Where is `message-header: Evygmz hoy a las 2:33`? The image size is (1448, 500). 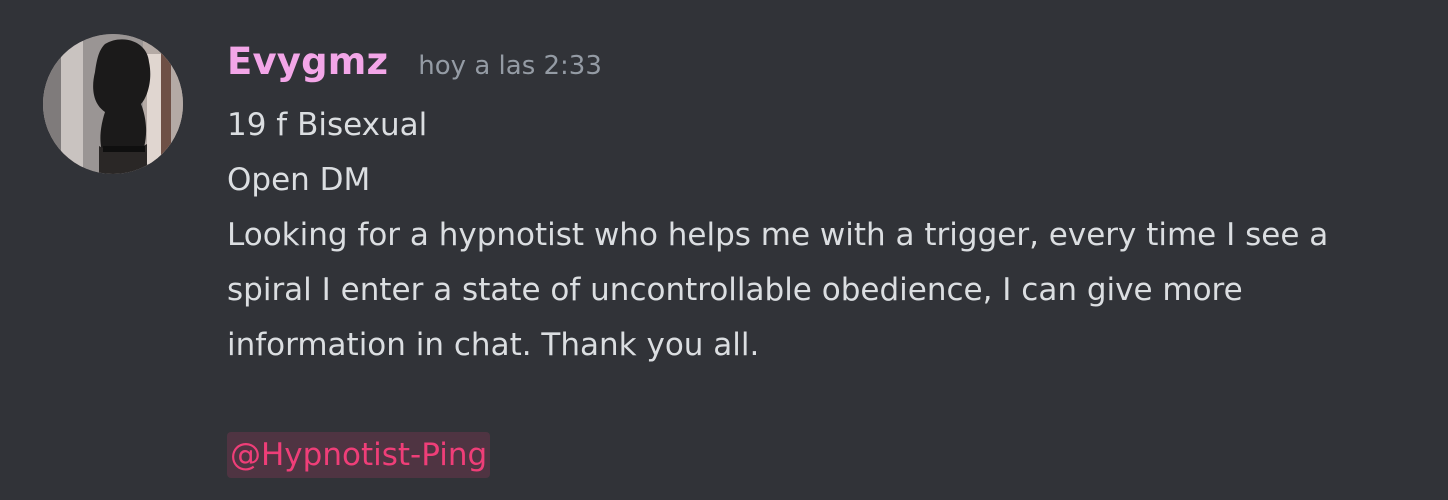 message-header: Evygmz hoy a las 2:33 is located at coordinates (822, 69).